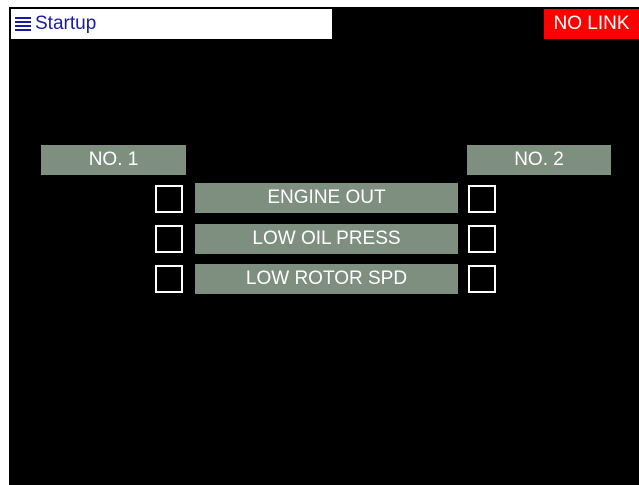 This screenshot has height=485, width=639. What do you see at coordinates (482, 279) in the screenshot?
I see `low-rotor-spd-no2-checkbox` at bounding box center [482, 279].